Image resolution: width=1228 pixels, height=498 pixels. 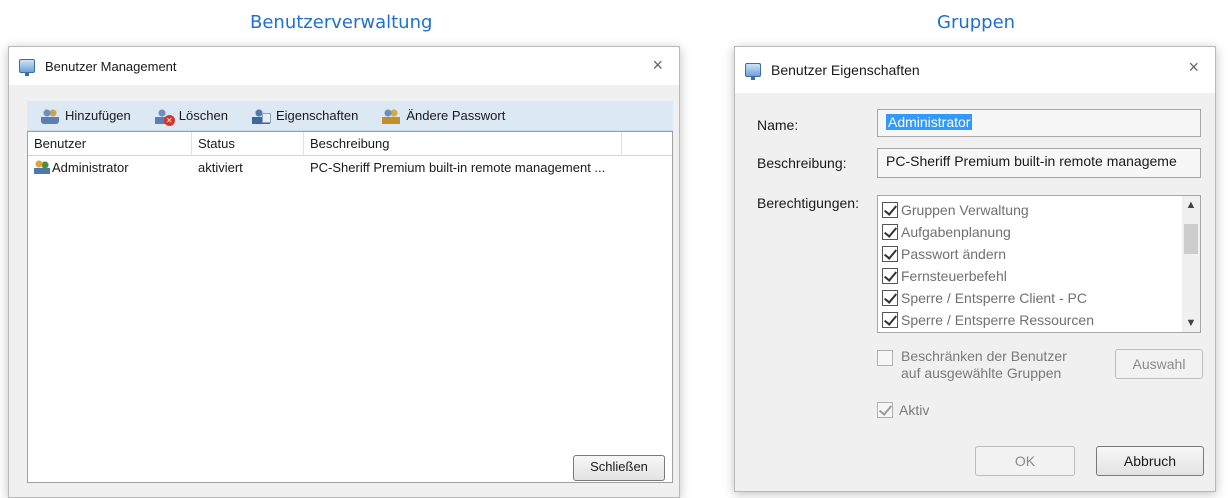 What do you see at coordinates (1150, 461) in the screenshot?
I see `cancel-button: Abbruch` at bounding box center [1150, 461].